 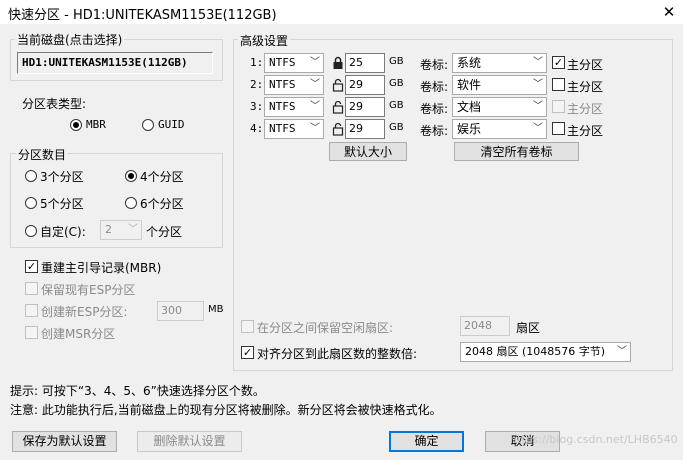 I want to click on volume-label-value: 软件, so click(x=469, y=85).